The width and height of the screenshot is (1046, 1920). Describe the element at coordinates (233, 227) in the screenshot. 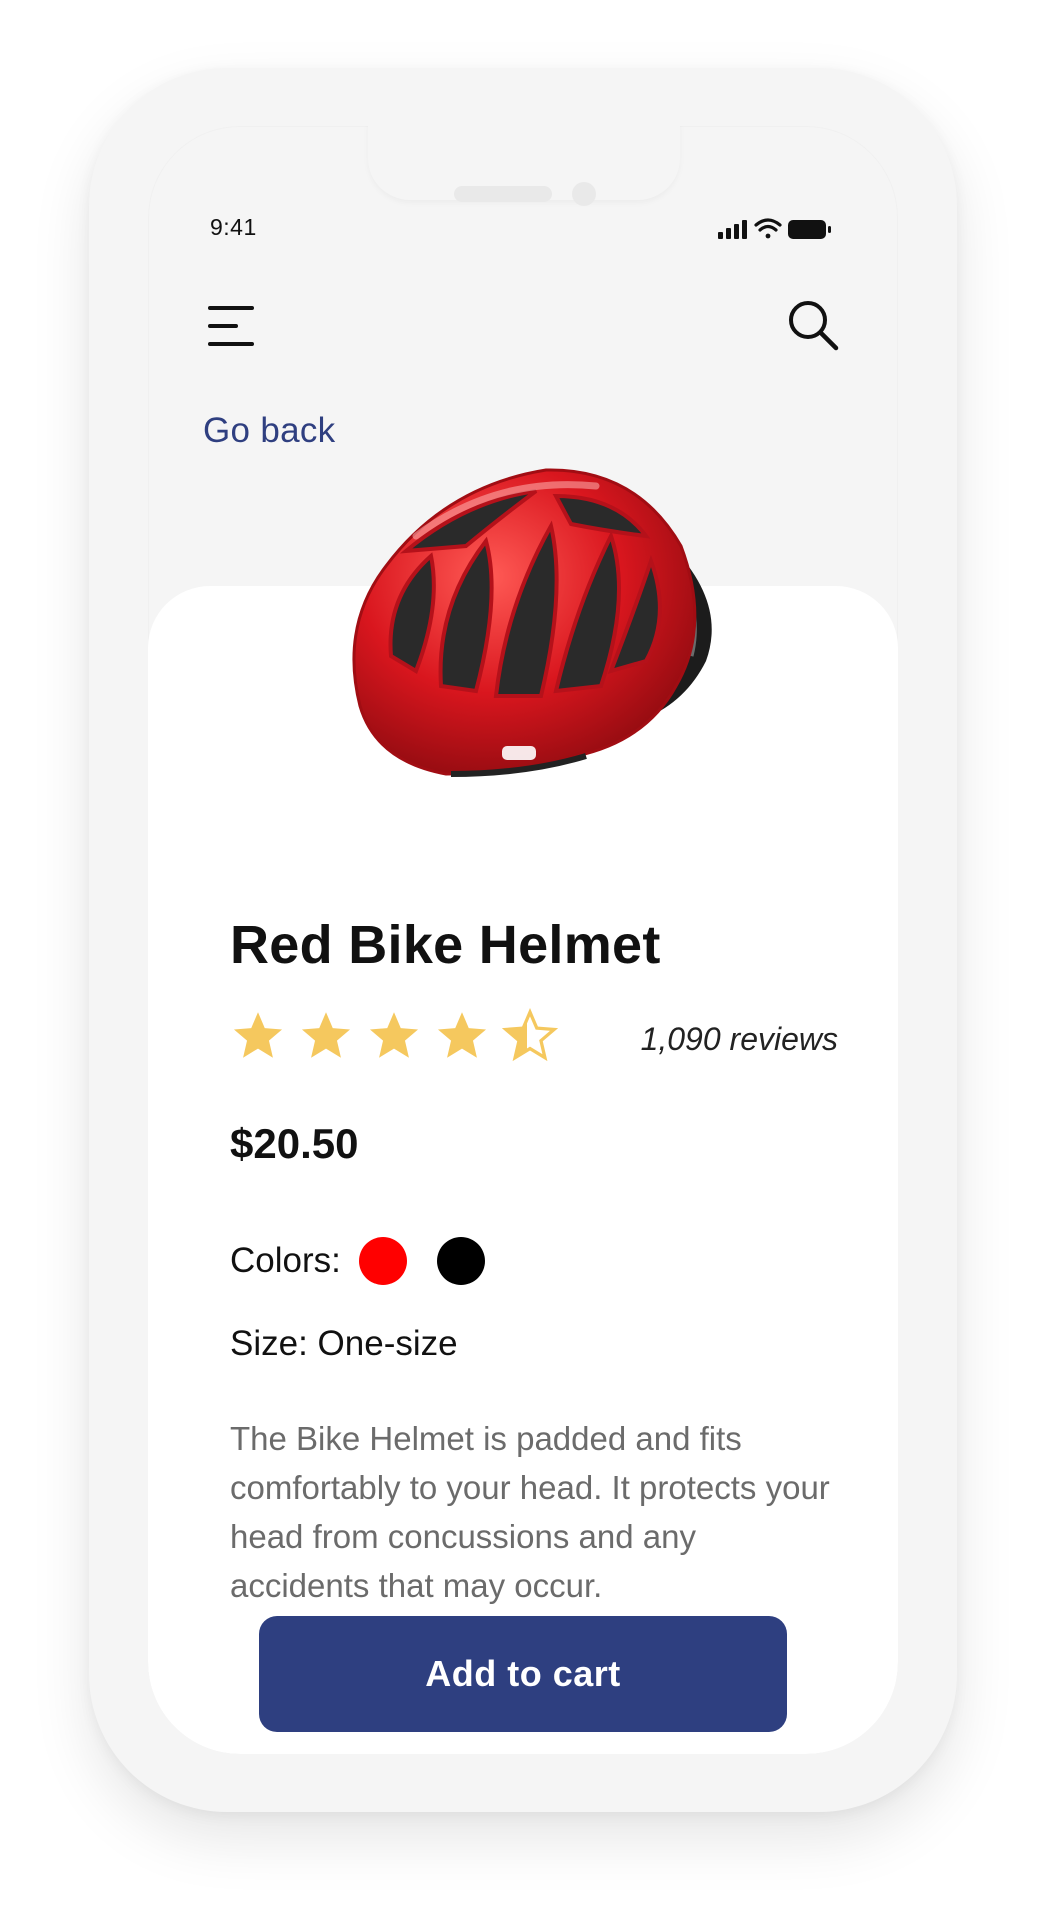

I see `status-time: 9:41` at that location.